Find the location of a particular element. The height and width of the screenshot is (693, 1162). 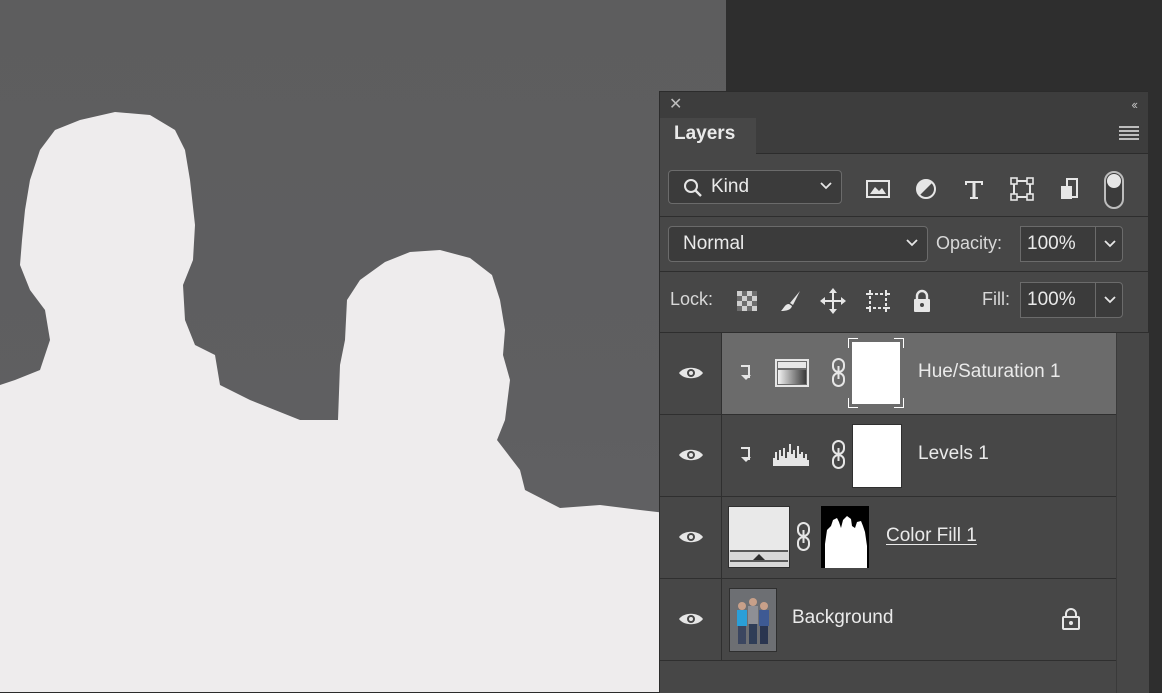

layer-content: Levels 1 is located at coordinates (919, 455).